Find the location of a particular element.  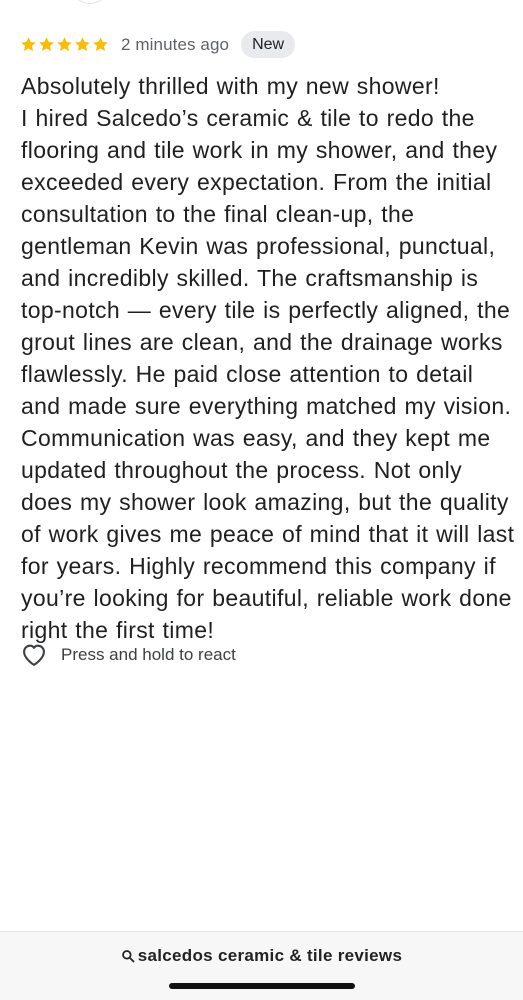

avatar is located at coordinates (90, 2).